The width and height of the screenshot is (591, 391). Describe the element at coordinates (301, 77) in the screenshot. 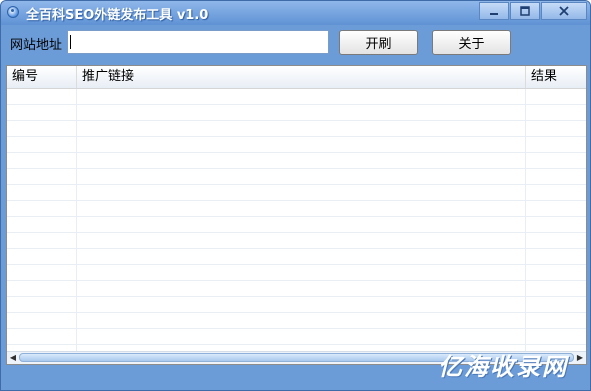

I see `column-header-link: 推广链接` at that location.